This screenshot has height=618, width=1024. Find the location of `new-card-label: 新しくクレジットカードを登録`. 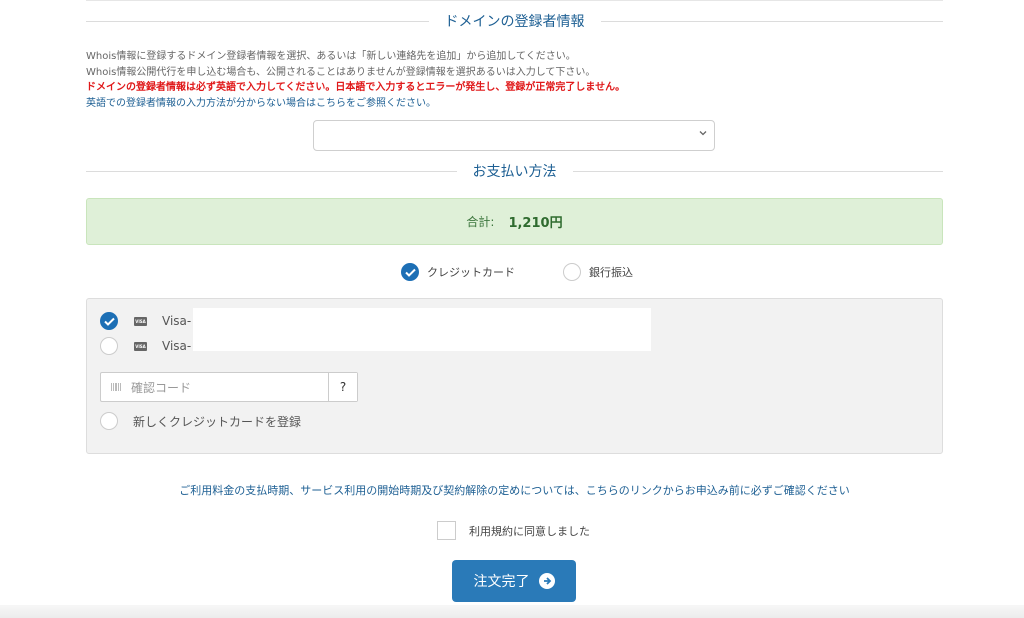

new-card-label: 新しくクレジットカードを登録 is located at coordinates (217, 421).